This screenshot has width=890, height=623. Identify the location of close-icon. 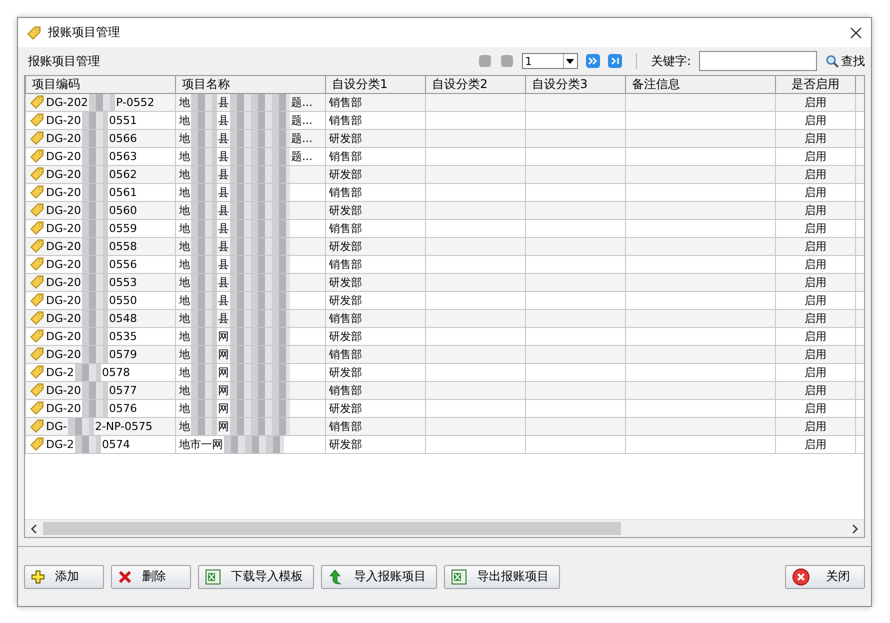
(856, 33).